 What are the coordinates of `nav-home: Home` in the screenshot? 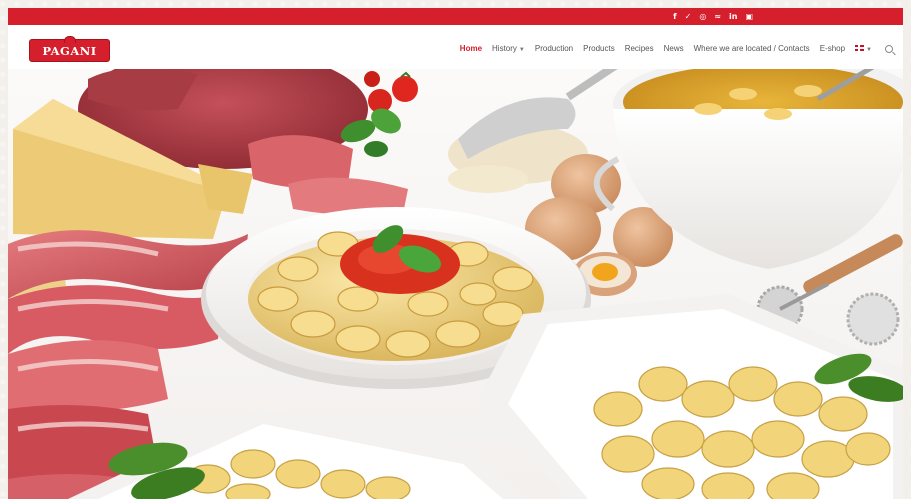 It's located at (471, 49).